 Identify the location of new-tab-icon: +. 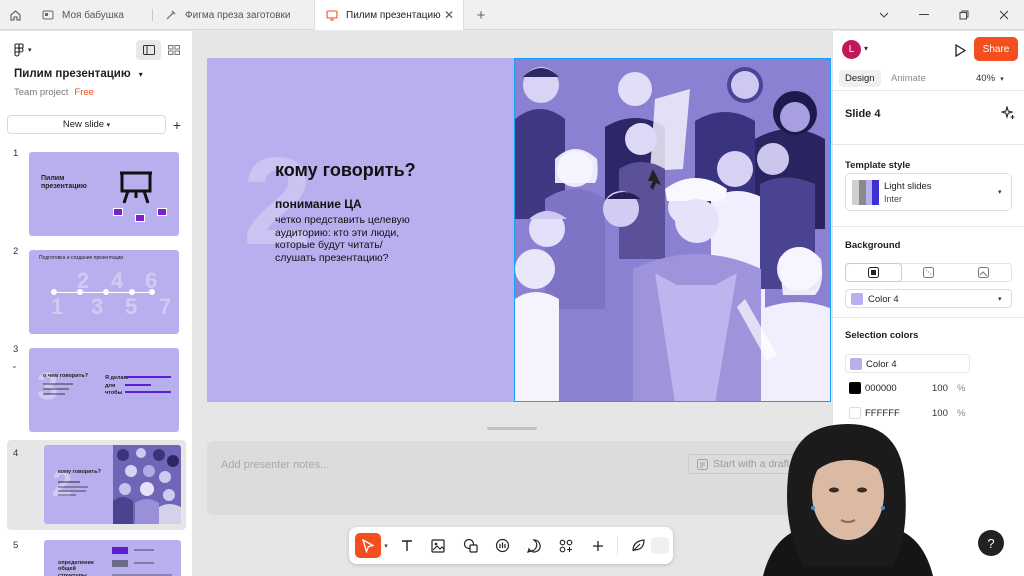
(481, 15).